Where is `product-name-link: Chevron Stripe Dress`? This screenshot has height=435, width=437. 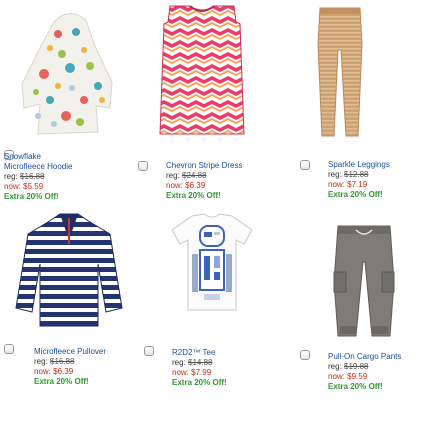
product-name-link: Chevron Stripe Dress is located at coordinates (204, 166).